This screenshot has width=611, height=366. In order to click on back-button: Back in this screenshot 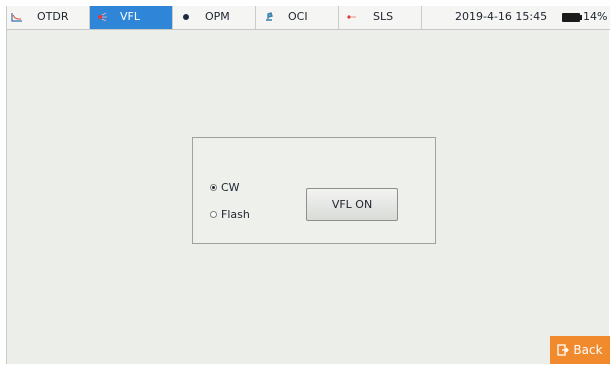, I will do `click(580, 350)`.